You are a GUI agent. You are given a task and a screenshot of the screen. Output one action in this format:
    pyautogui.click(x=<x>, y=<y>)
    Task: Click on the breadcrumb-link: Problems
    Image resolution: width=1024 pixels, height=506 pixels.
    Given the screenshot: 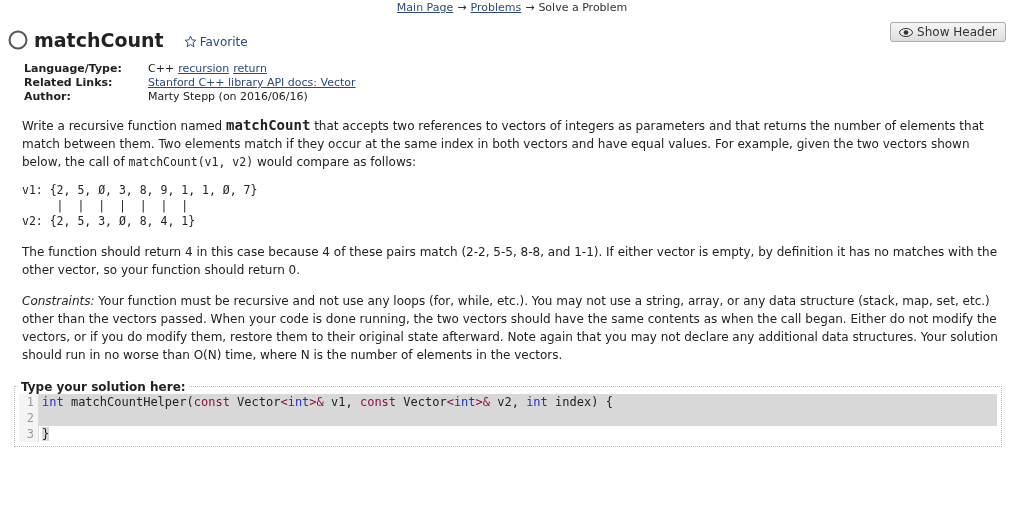 What is the action you would take?
    pyautogui.click(x=496, y=8)
    